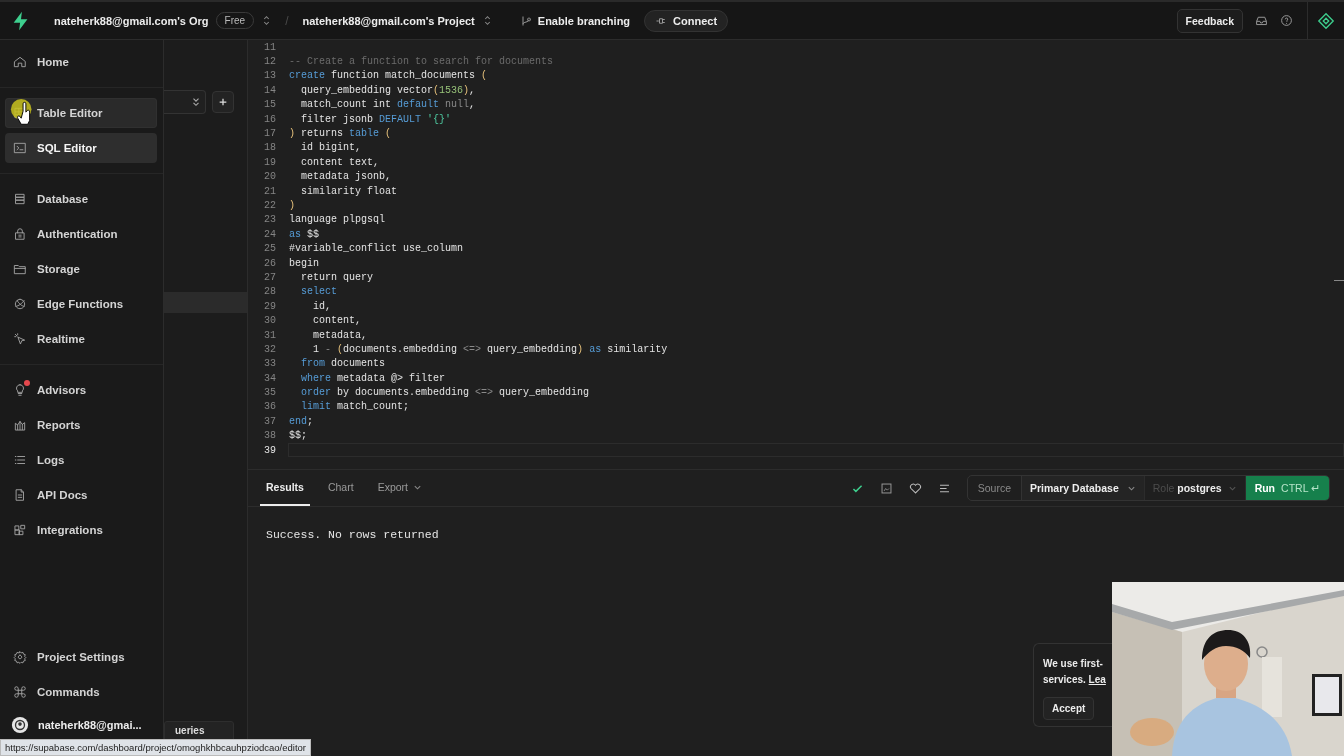 The image size is (1344, 756). What do you see at coordinates (310, 306) in the screenshot?
I see `code-line: id,` at bounding box center [310, 306].